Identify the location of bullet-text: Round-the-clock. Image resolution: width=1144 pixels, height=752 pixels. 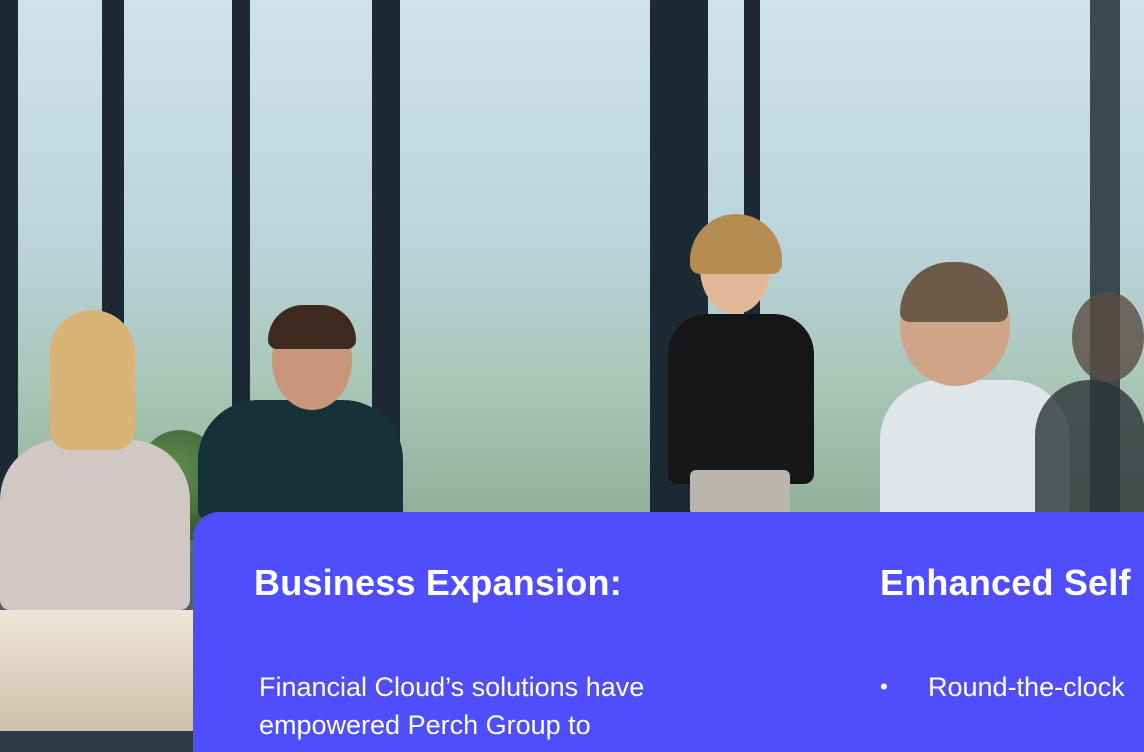
(1026, 687).